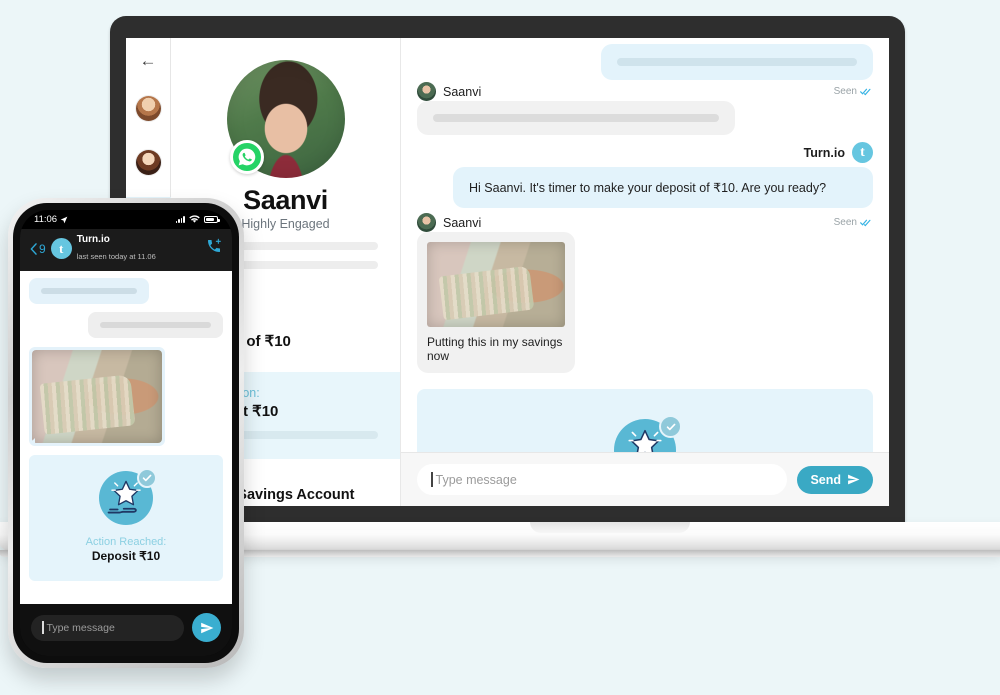 This screenshot has width=1000, height=695. Describe the element at coordinates (246, 157) in the screenshot. I see `whatsapp-icon` at that location.